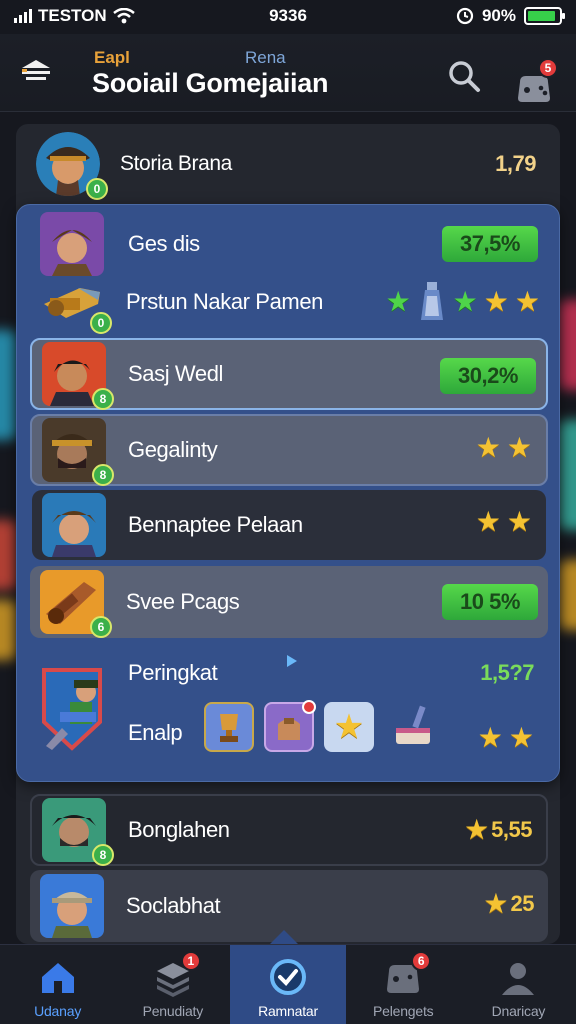  I want to click on status-bar: TESTON 9336 90%, so click(288, 16).